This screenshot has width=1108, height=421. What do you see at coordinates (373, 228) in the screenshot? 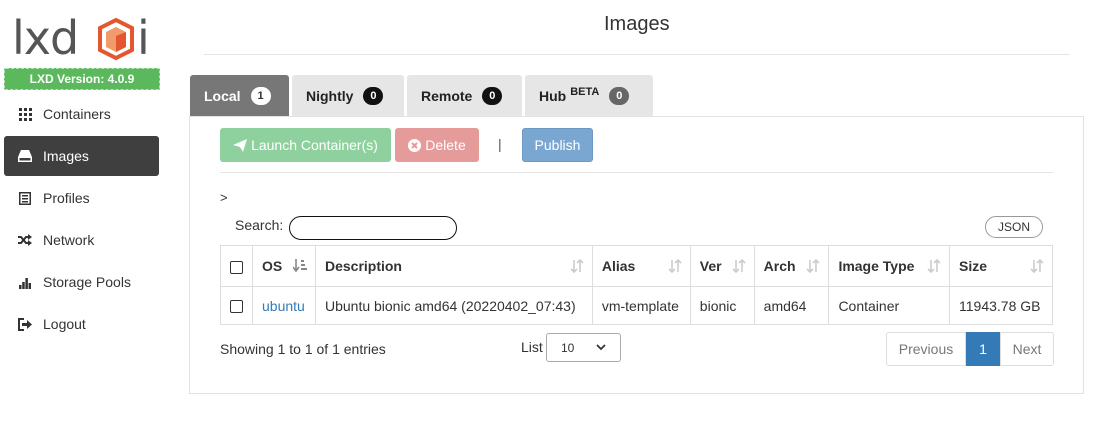
I see `search-input` at bounding box center [373, 228].